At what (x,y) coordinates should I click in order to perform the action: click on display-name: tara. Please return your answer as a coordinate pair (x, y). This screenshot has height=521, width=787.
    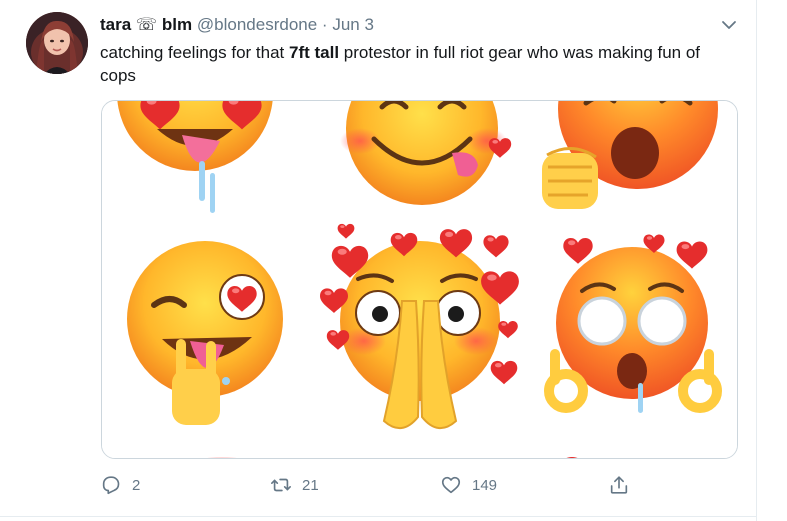
    Looking at the image, I should click on (115, 24).